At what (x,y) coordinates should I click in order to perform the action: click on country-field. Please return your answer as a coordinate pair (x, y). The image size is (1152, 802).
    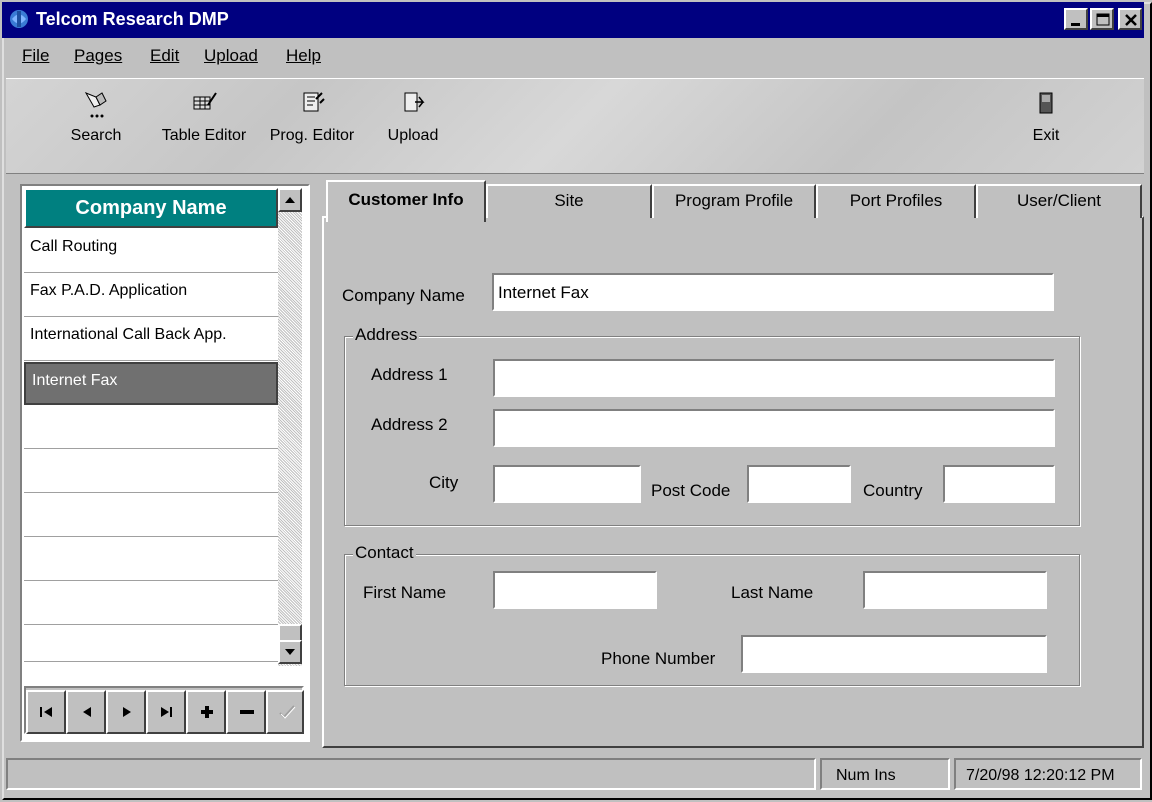
    Looking at the image, I should click on (999, 484).